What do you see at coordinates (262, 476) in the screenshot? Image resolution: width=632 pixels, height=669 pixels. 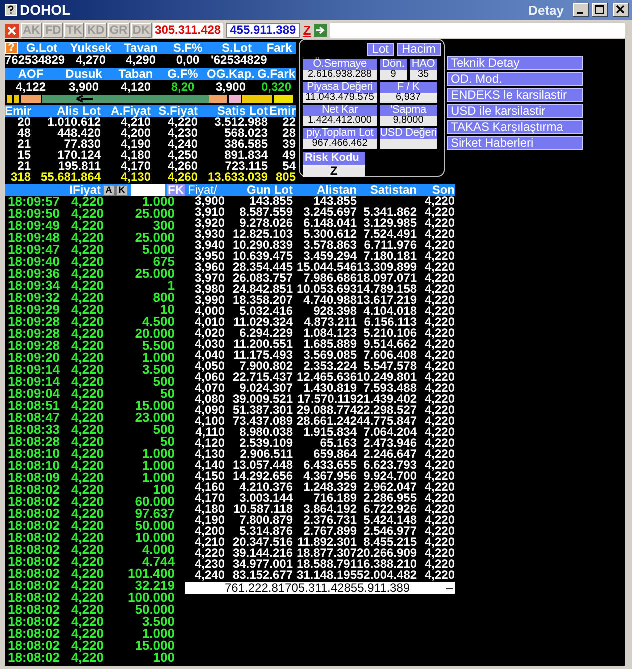 I see `table-cell-text: 14.292.656` at bounding box center [262, 476].